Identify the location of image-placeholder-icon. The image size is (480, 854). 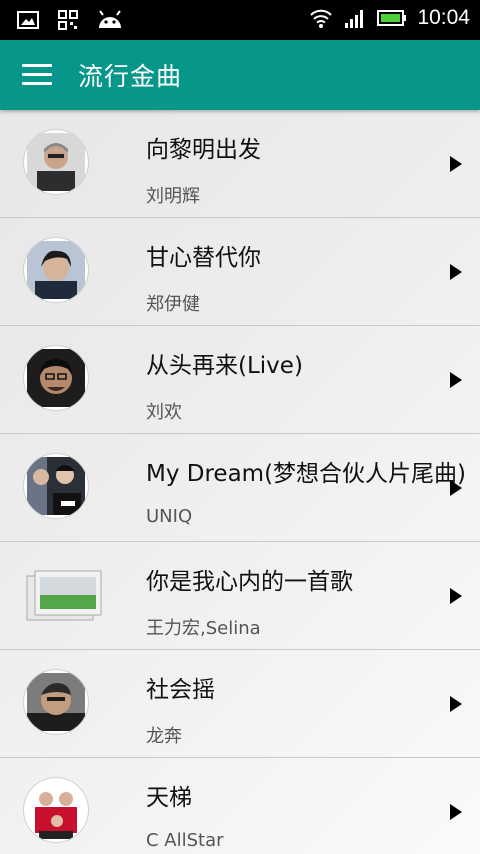
(65, 596).